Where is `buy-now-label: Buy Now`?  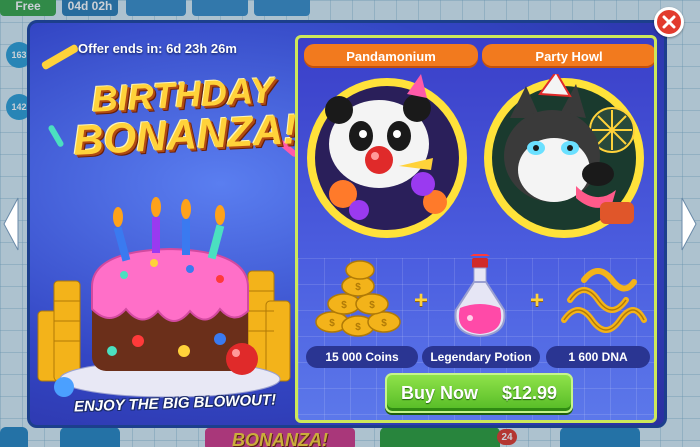
buy-now-label: Buy Now is located at coordinates (440, 392).